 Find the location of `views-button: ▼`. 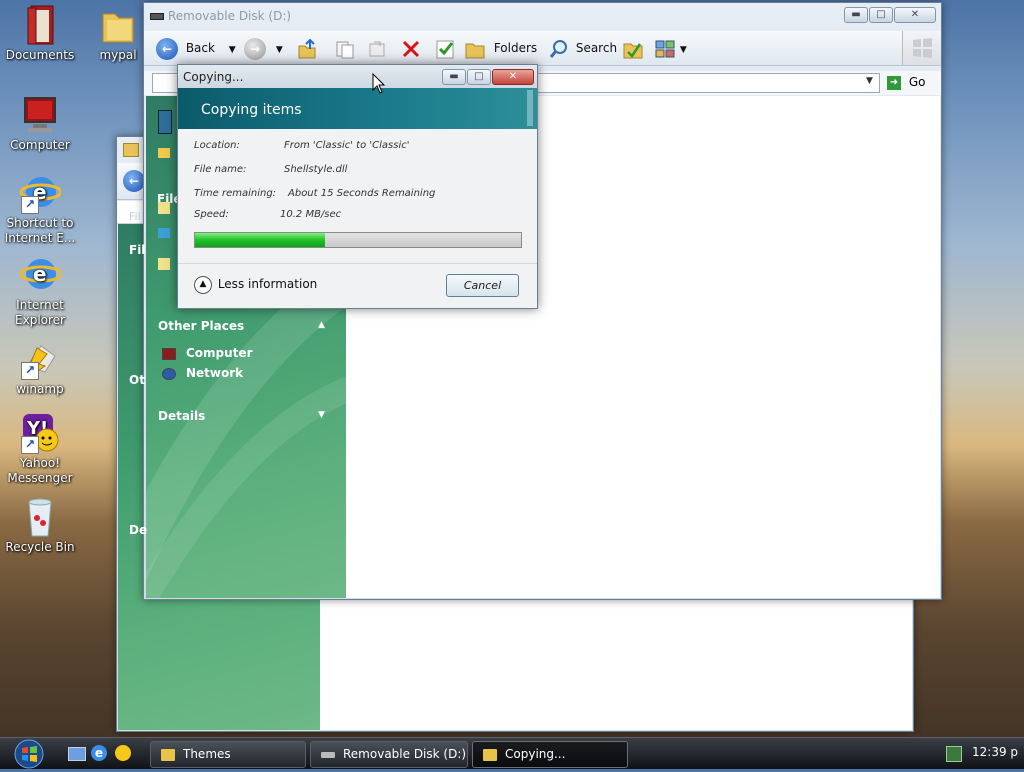

views-button: ▼ is located at coordinates (670, 48).